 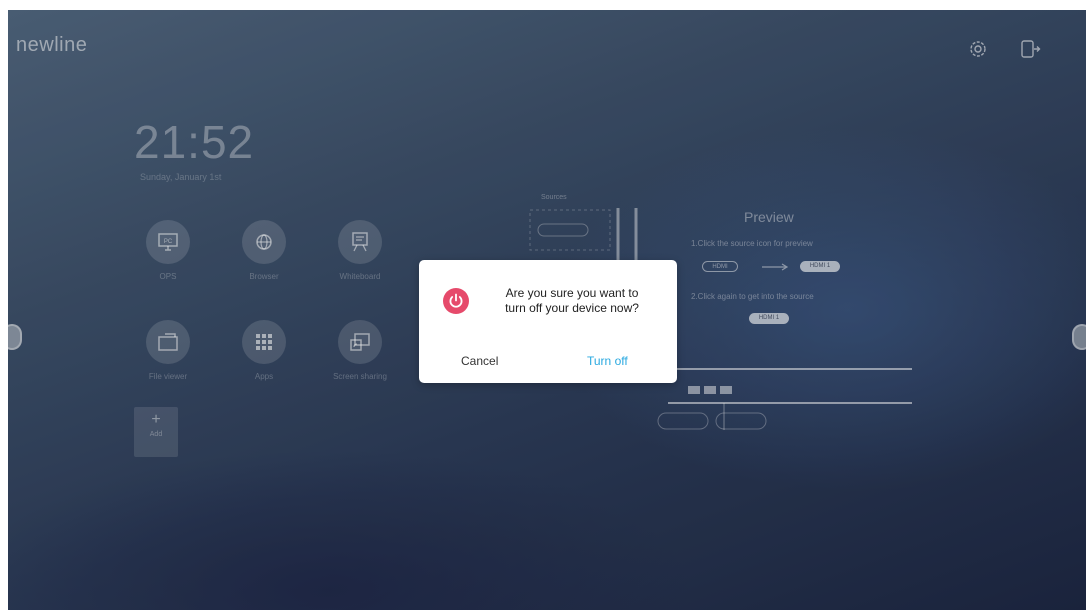 I want to click on dialog-message-line-2: turn off your device now?, so click(x=572, y=308).